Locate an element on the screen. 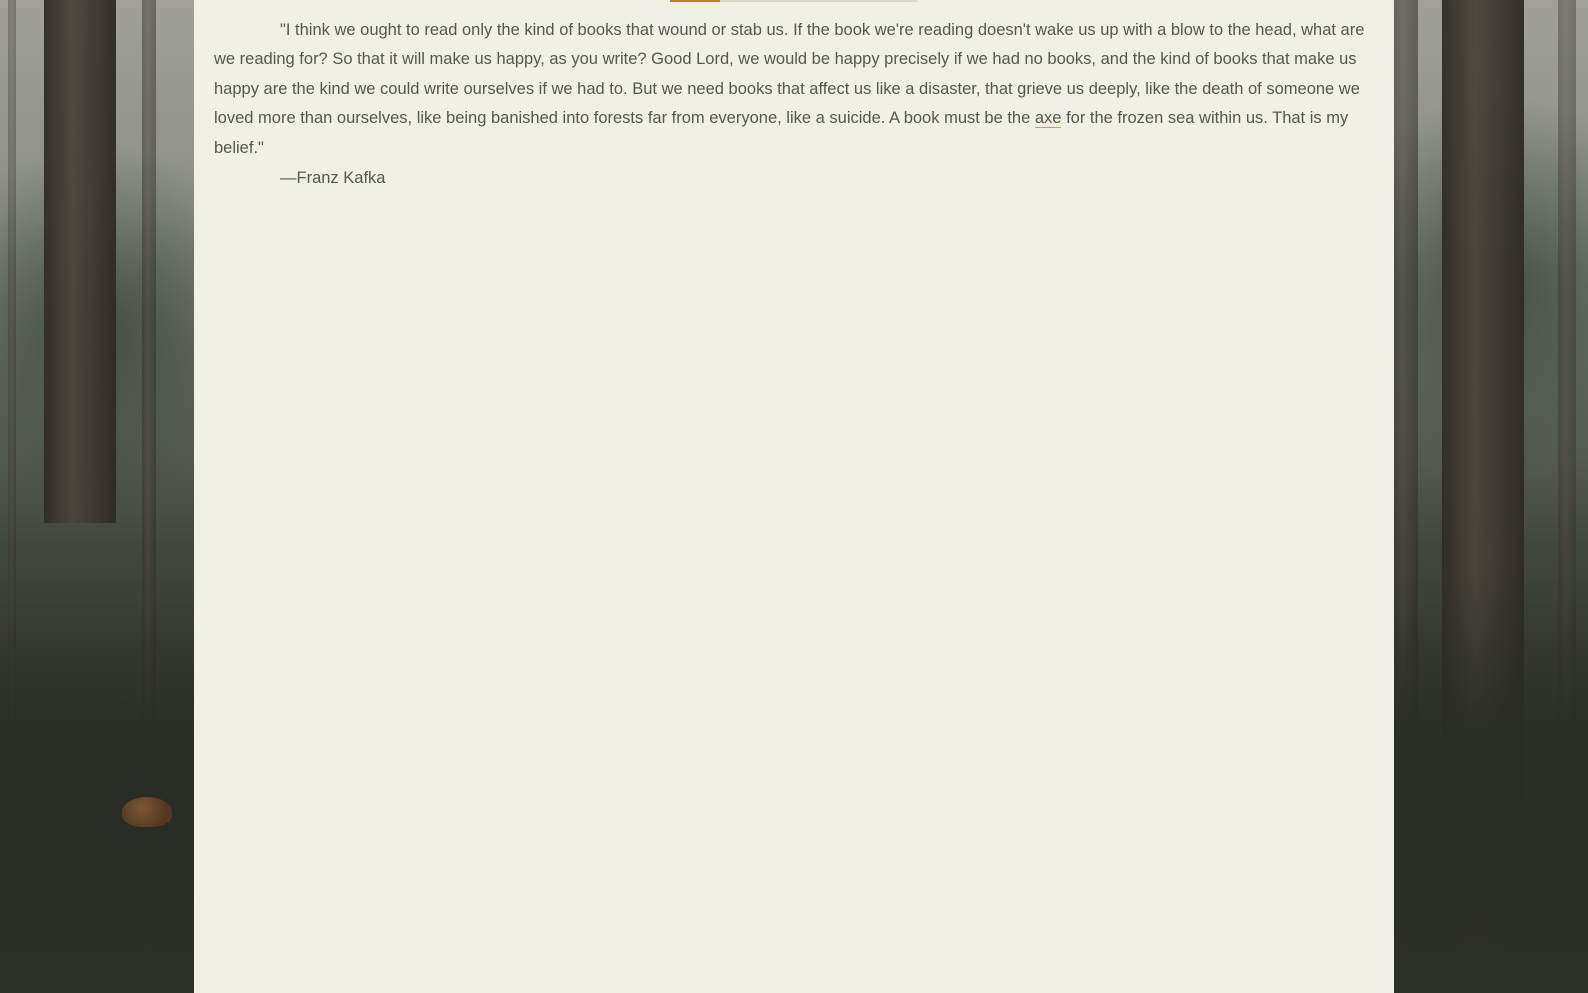  active-tab-indicator is located at coordinates (695, 1).